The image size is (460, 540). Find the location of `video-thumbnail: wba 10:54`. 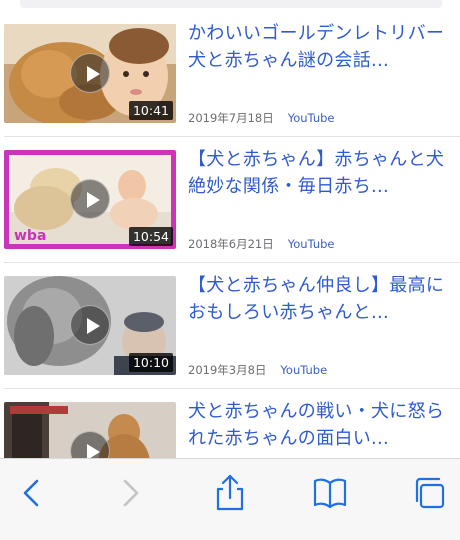

video-thumbnail: wba 10:54 is located at coordinates (90, 199).